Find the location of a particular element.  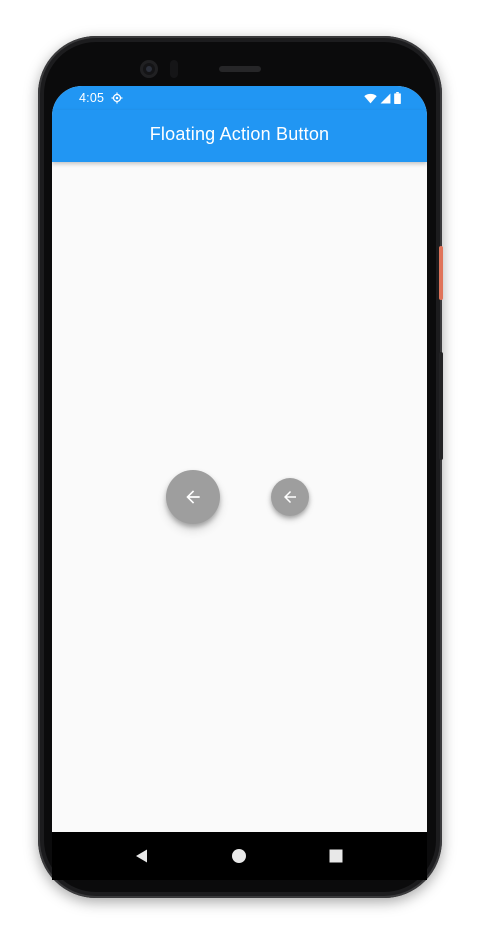

nav-home-icon is located at coordinates (239, 856).